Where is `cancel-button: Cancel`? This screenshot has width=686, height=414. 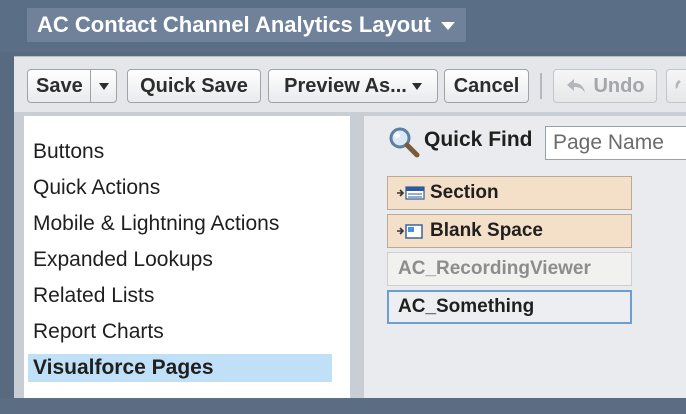
cancel-button: Cancel is located at coordinates (486, 86).